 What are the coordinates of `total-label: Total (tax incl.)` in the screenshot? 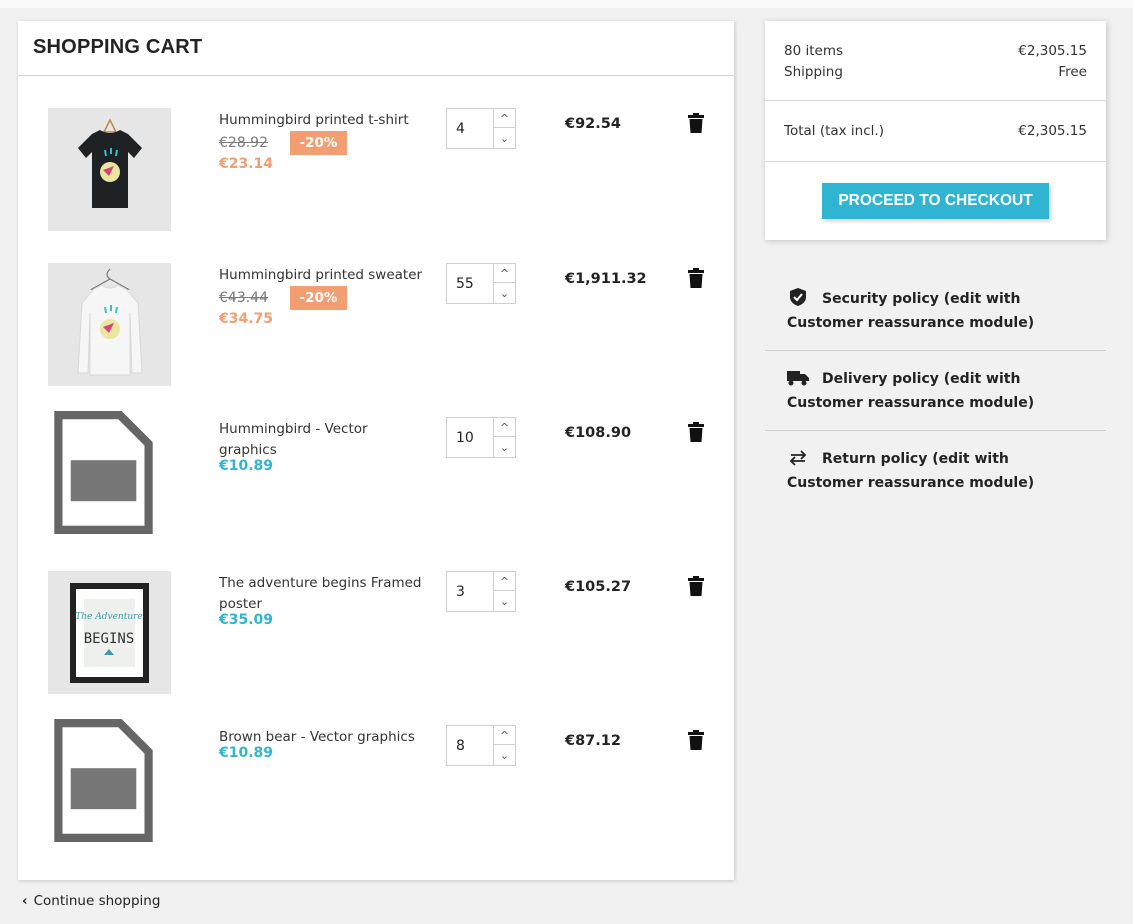 It's located at (834, 131).